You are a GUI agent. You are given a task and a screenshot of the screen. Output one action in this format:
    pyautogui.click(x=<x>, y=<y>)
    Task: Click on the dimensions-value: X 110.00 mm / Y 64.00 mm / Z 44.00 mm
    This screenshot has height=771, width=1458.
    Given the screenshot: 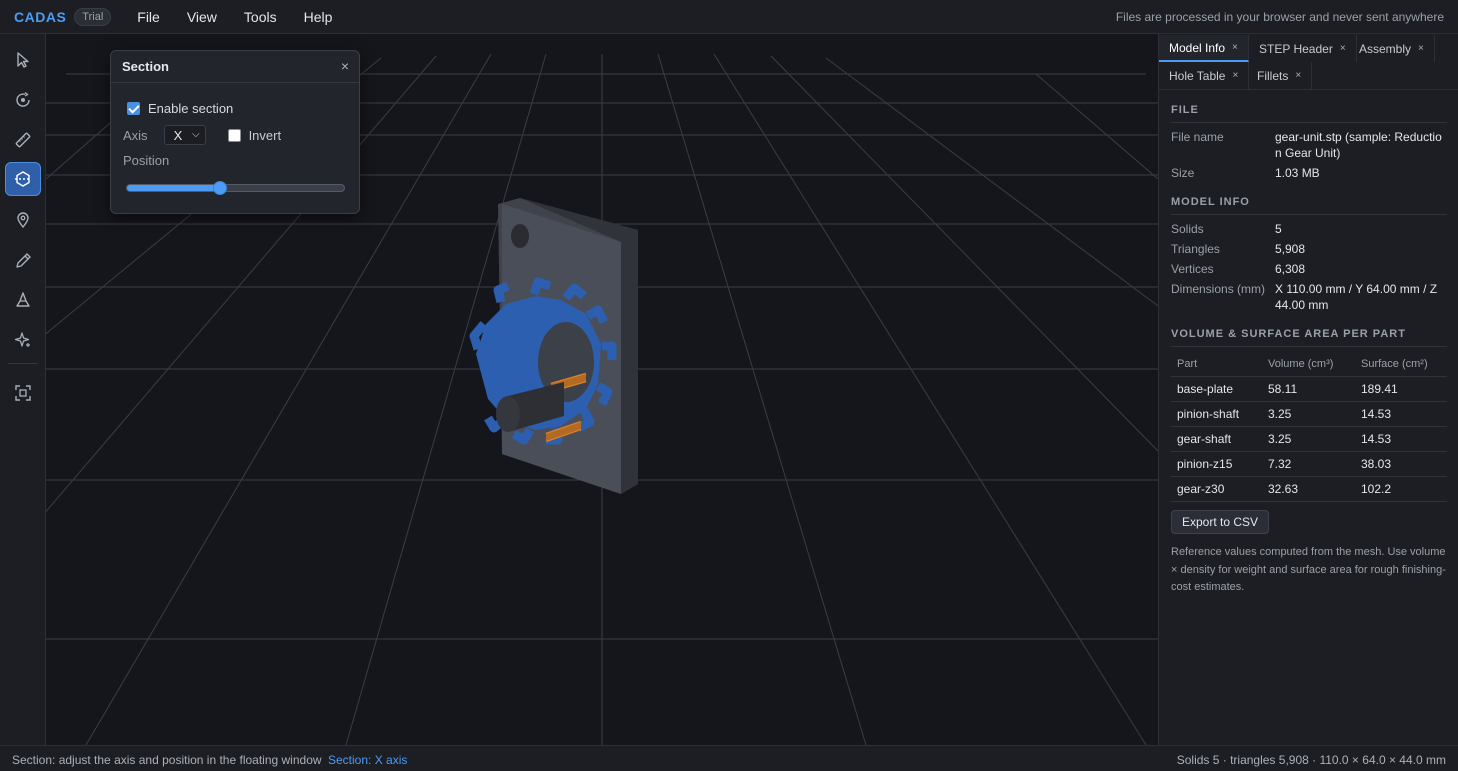 What is the action you would take?
    pyautogui.click(x=1356, y=297)
    